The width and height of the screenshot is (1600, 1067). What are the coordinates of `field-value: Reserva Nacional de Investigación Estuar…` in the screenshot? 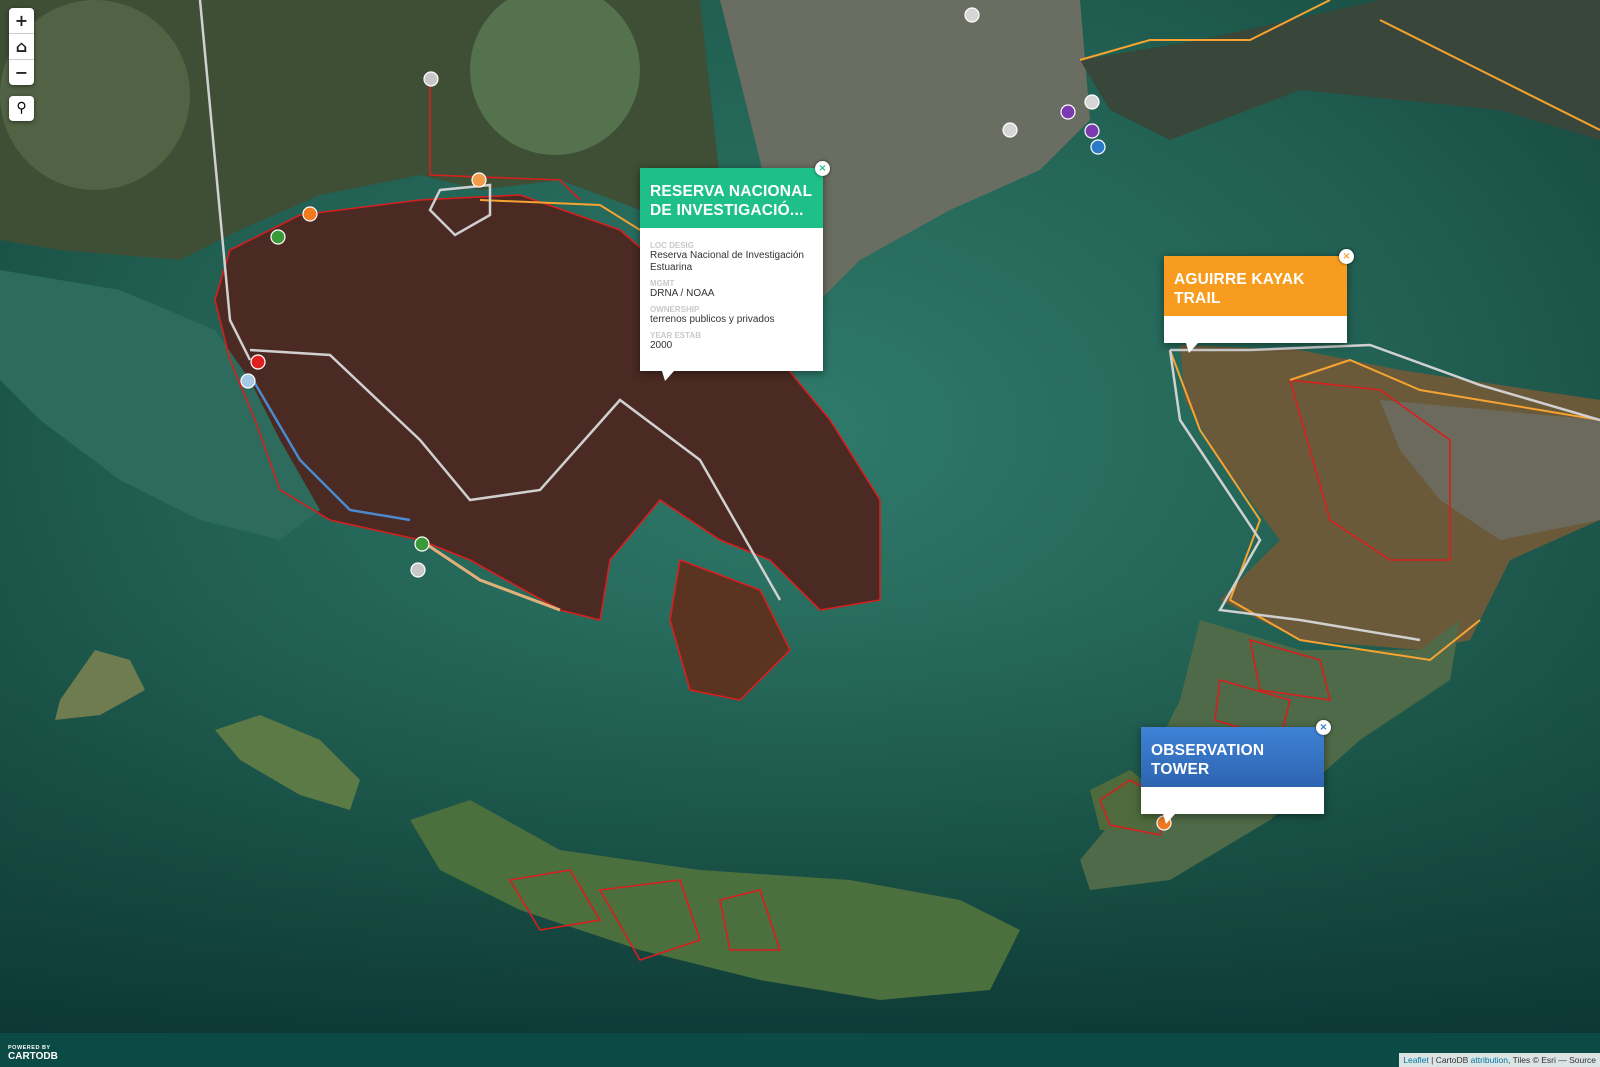 It's located at (727, 261).